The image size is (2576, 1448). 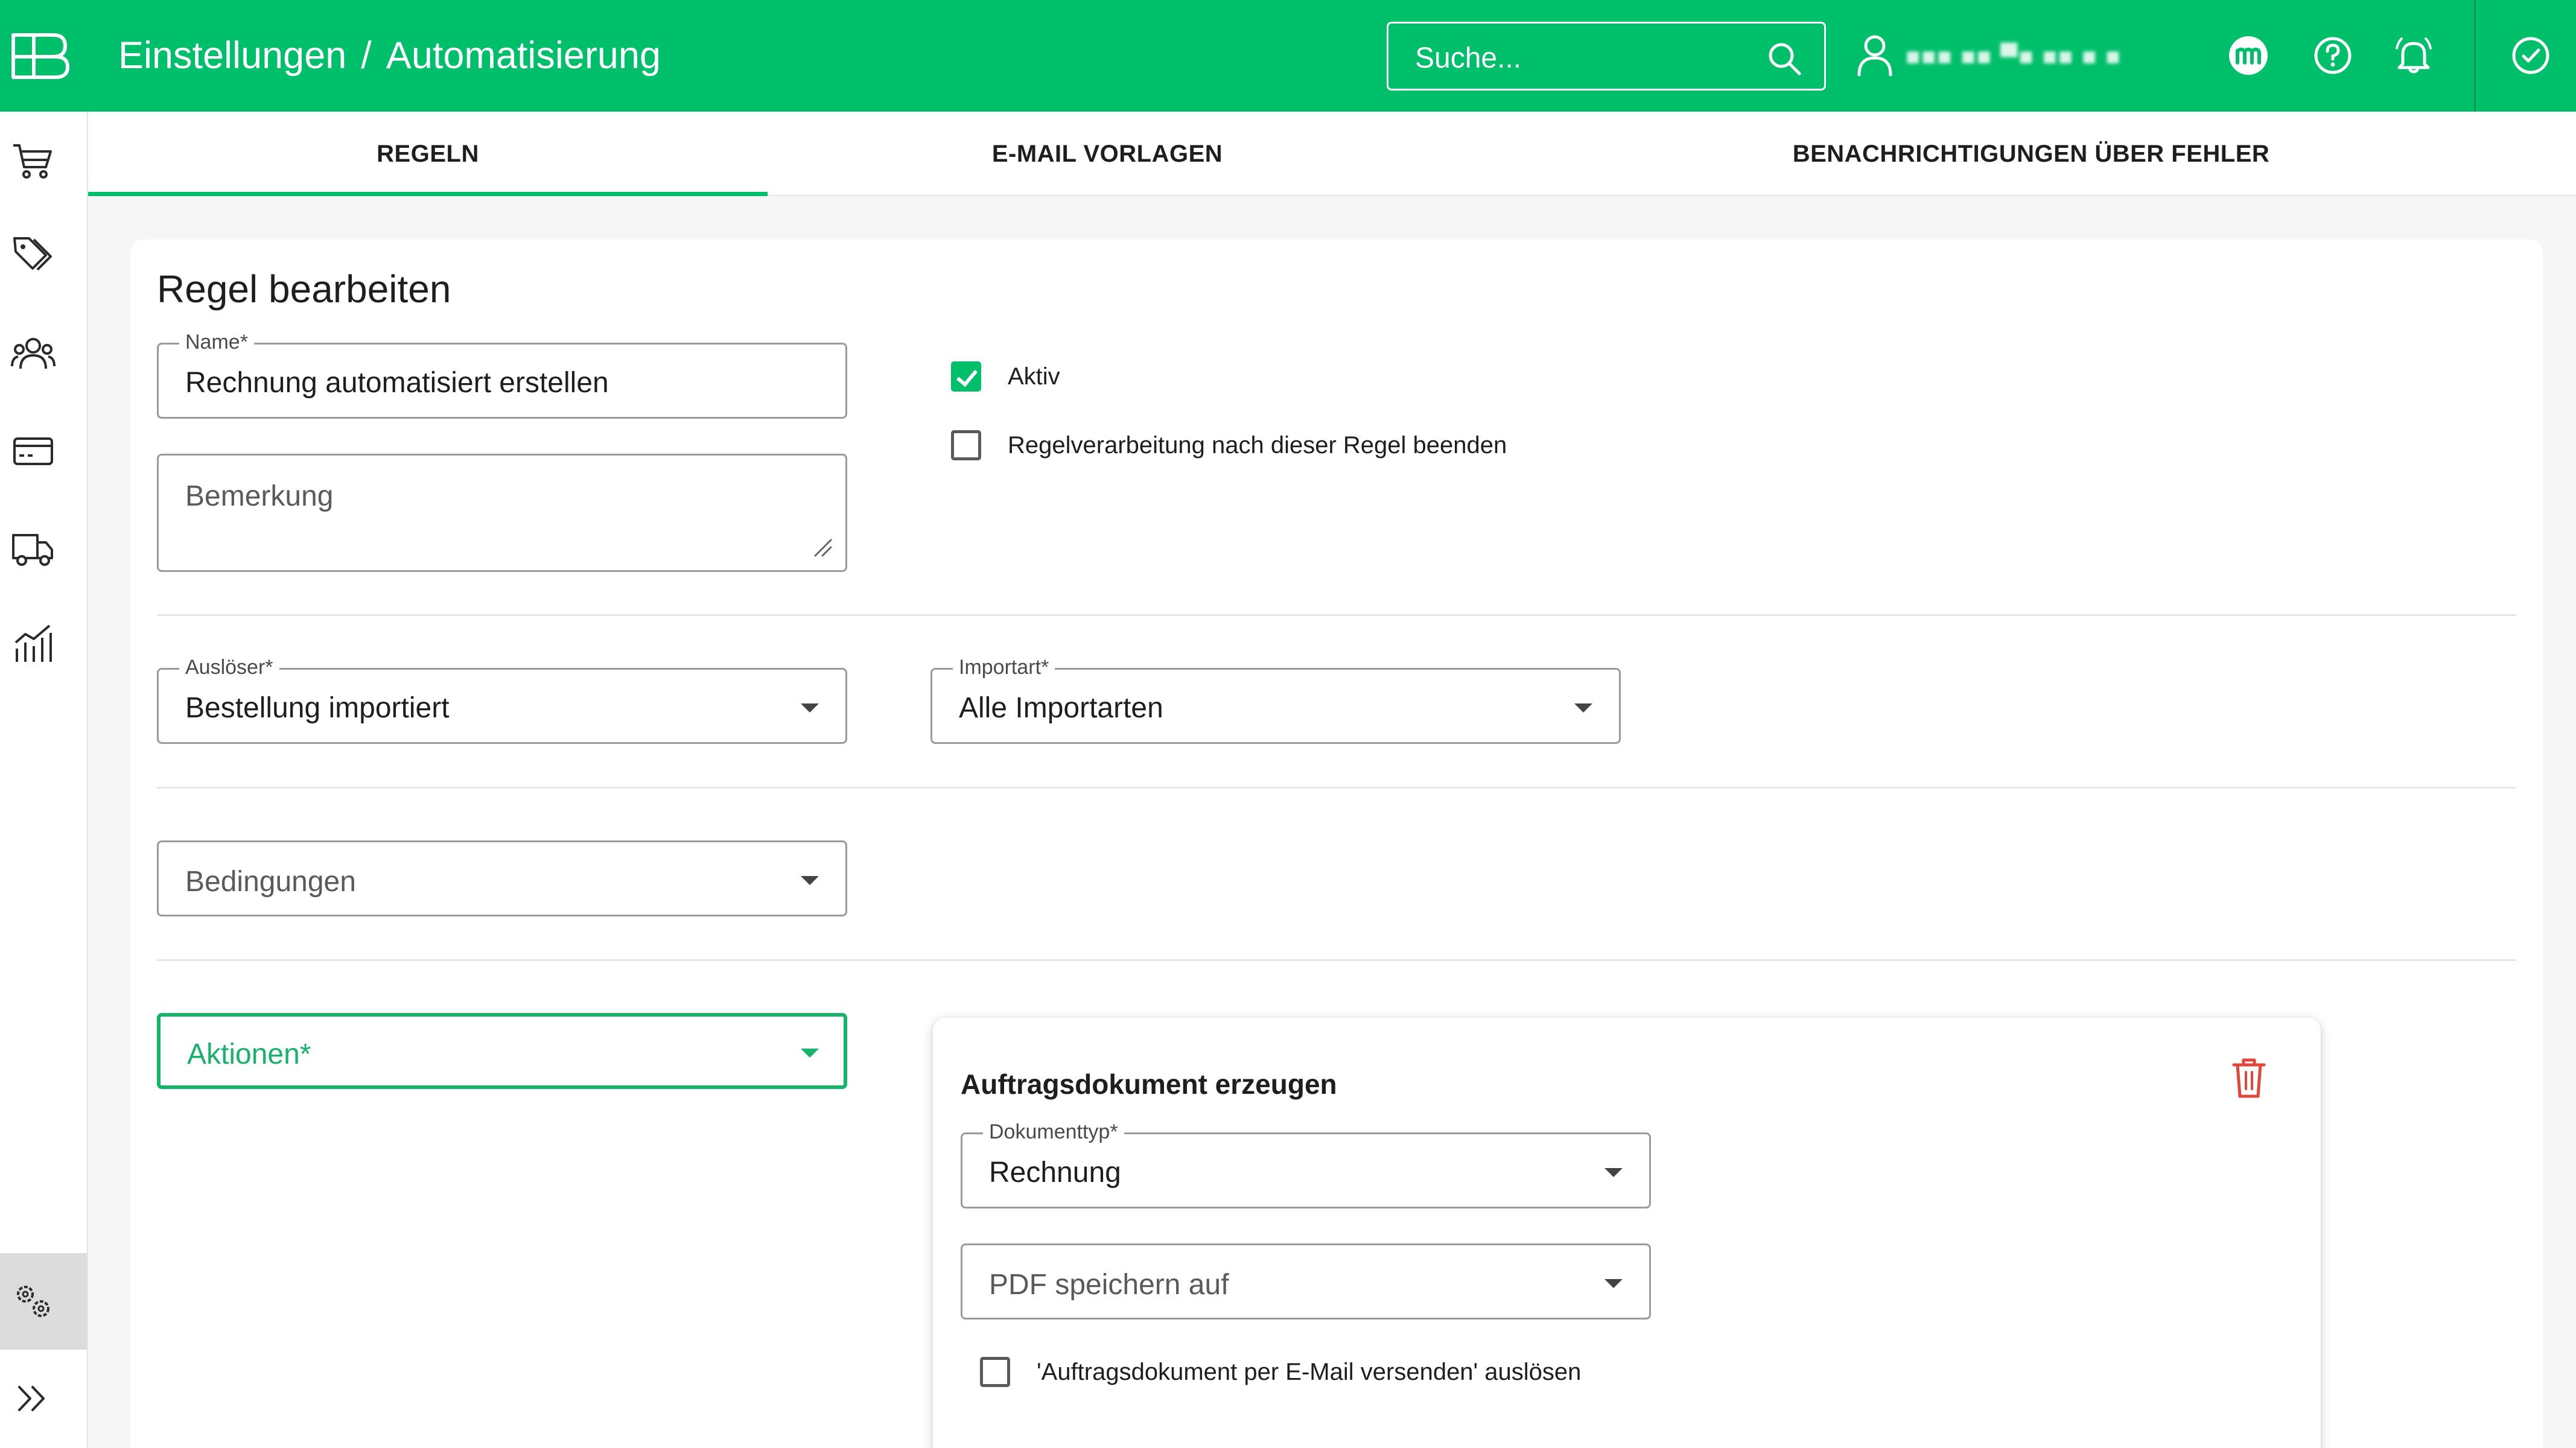 What do you see at coordinates (1006, 376) in the screenshot?
I see `active-checkbox-row: Aktiv` at bounding box center [1006, 376].